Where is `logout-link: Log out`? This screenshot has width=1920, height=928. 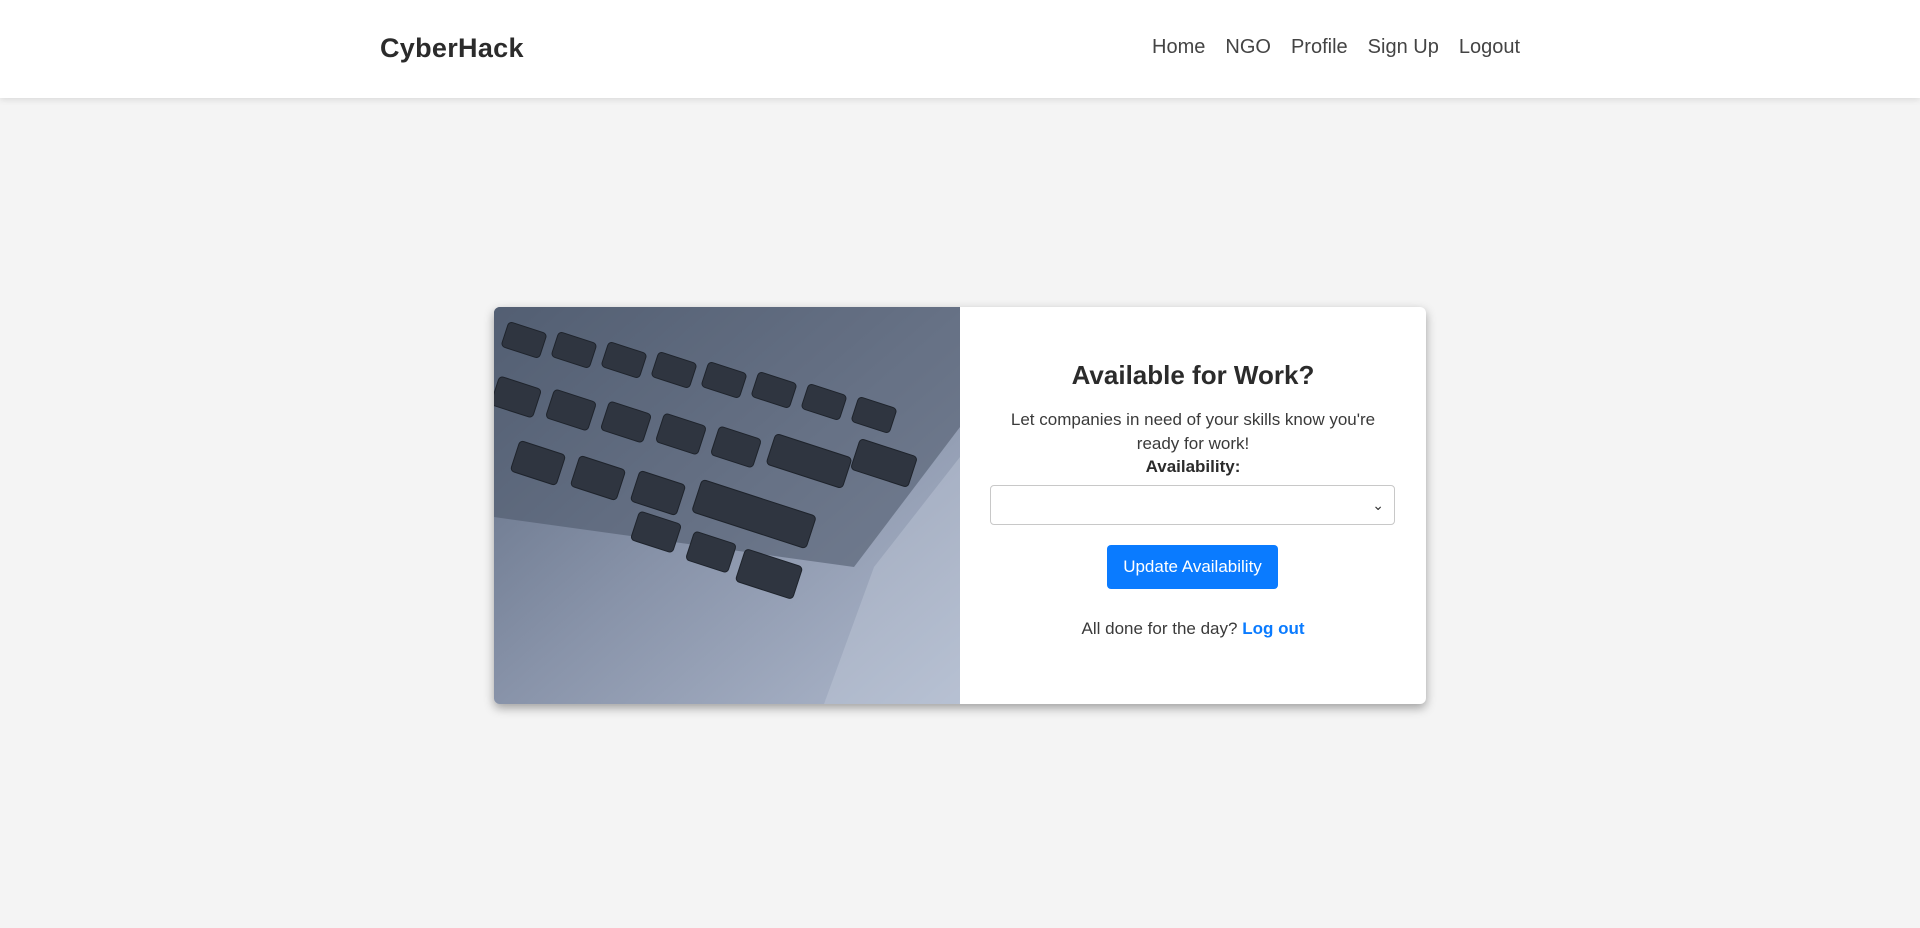 logout-link: Log out is located at coordinates (1273, 628).